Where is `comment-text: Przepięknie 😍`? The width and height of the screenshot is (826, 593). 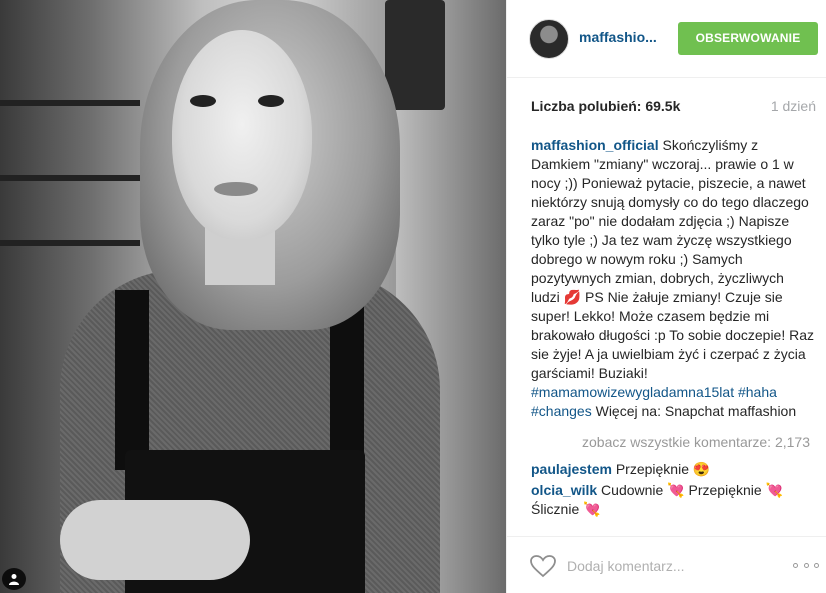
comment-text: Przepięknie 😍 is located at coordinates (661, 469).